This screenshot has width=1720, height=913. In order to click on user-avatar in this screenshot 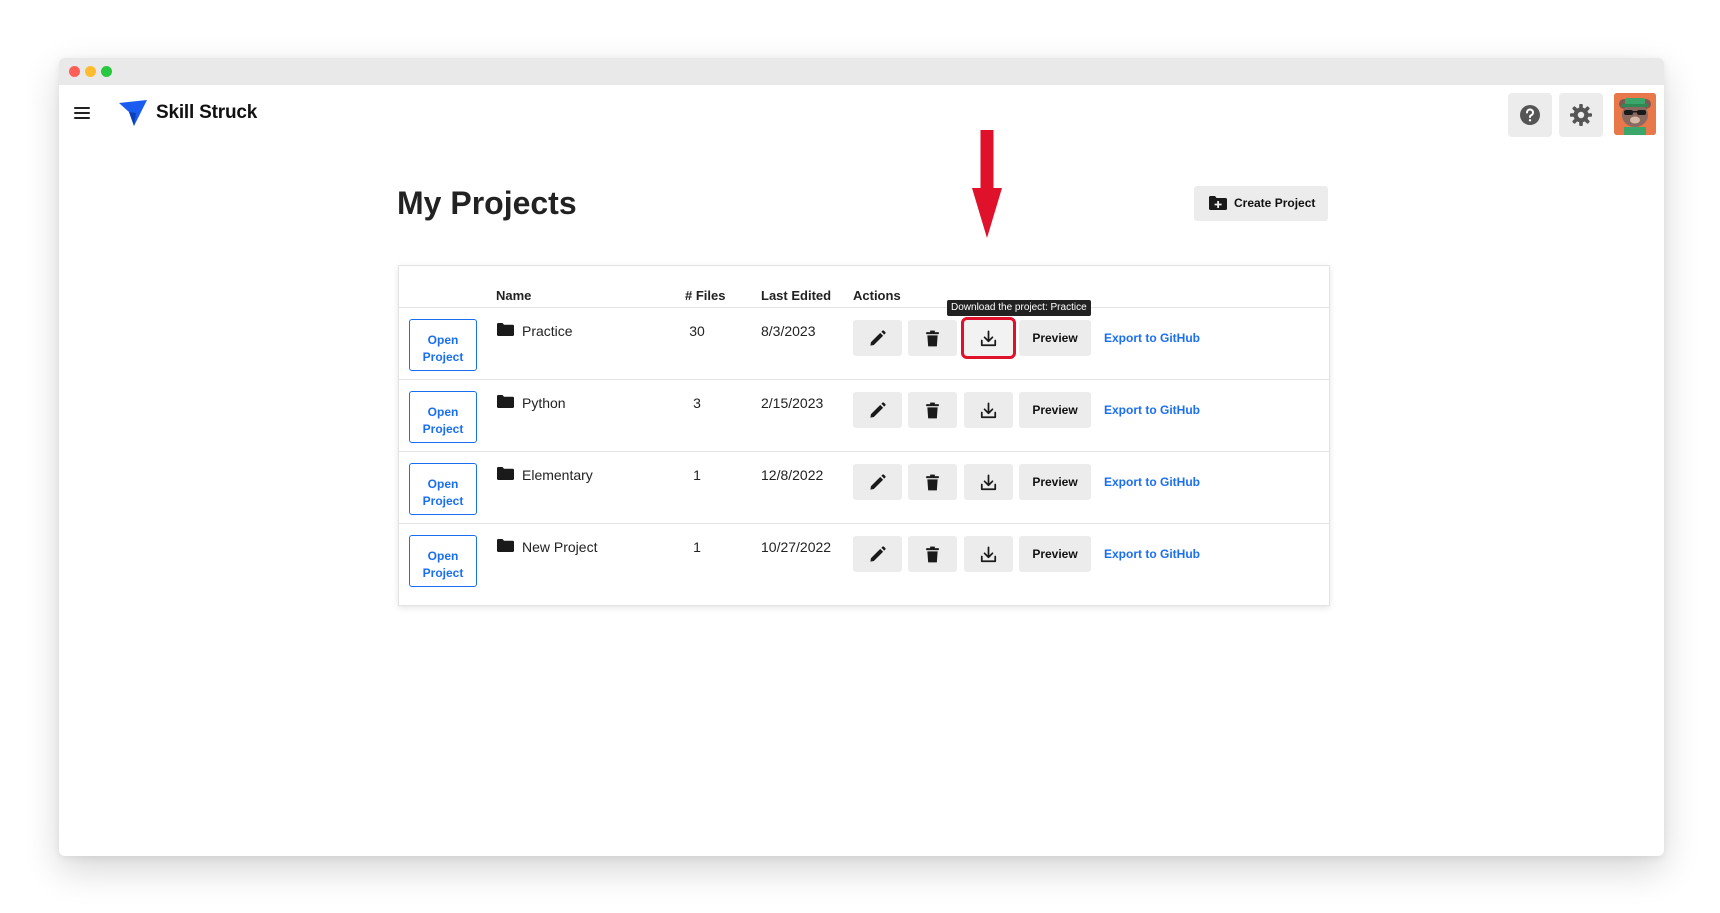, I will do `click(1635, 114)`.